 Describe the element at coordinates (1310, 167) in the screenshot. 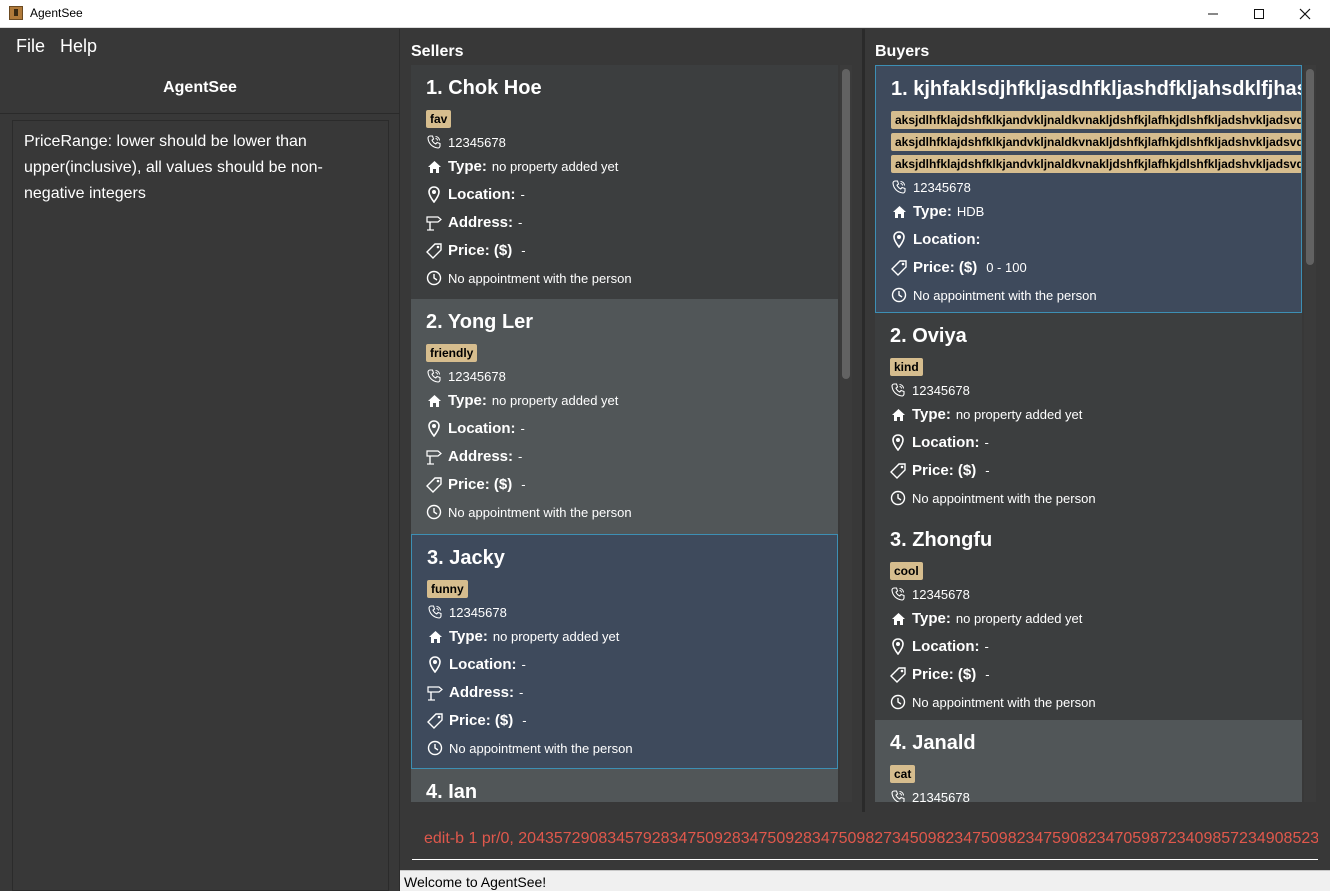

I see `buyers-scroll-thumb` at that location.